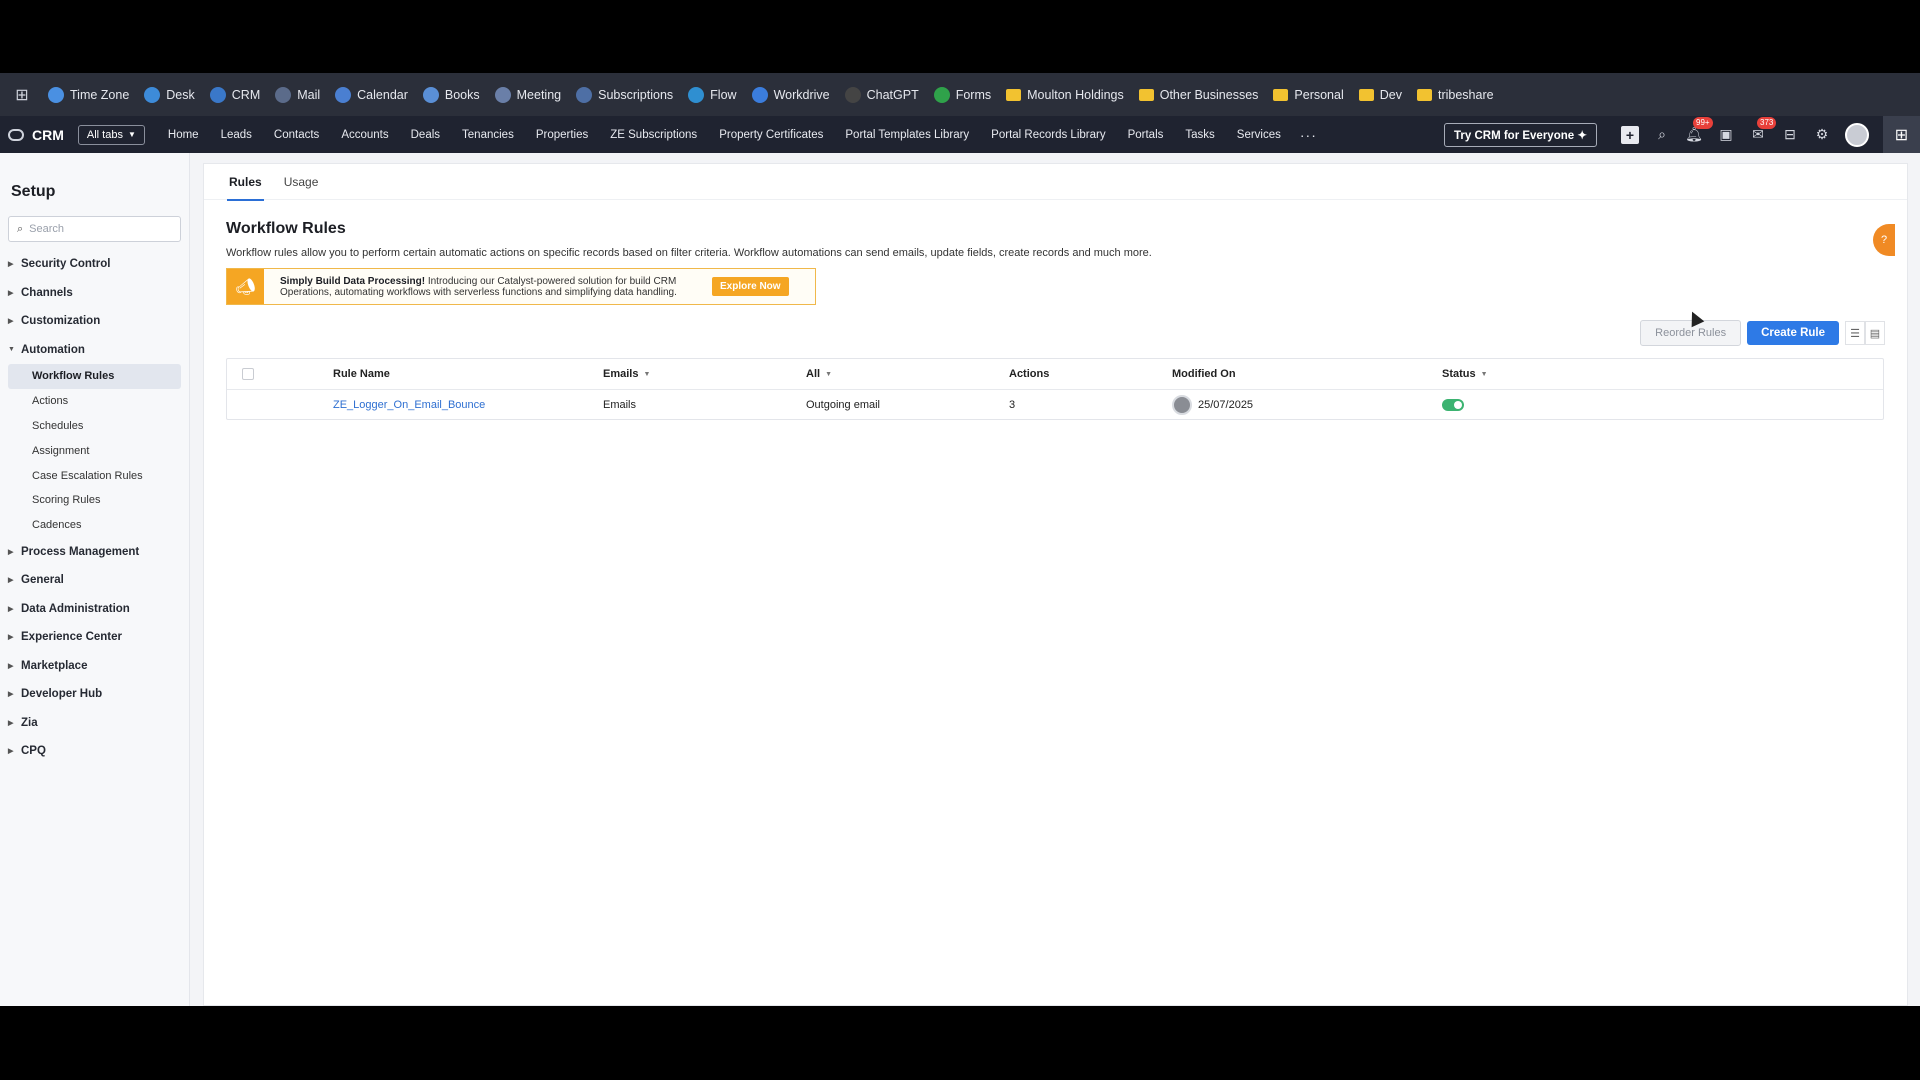 Image resolution: width=1920 pixels, height=1080 pixels. What do you see at coordinates (696, 94) in the screenshot?
I see `flow-icon` at bounding box center [696, 94].